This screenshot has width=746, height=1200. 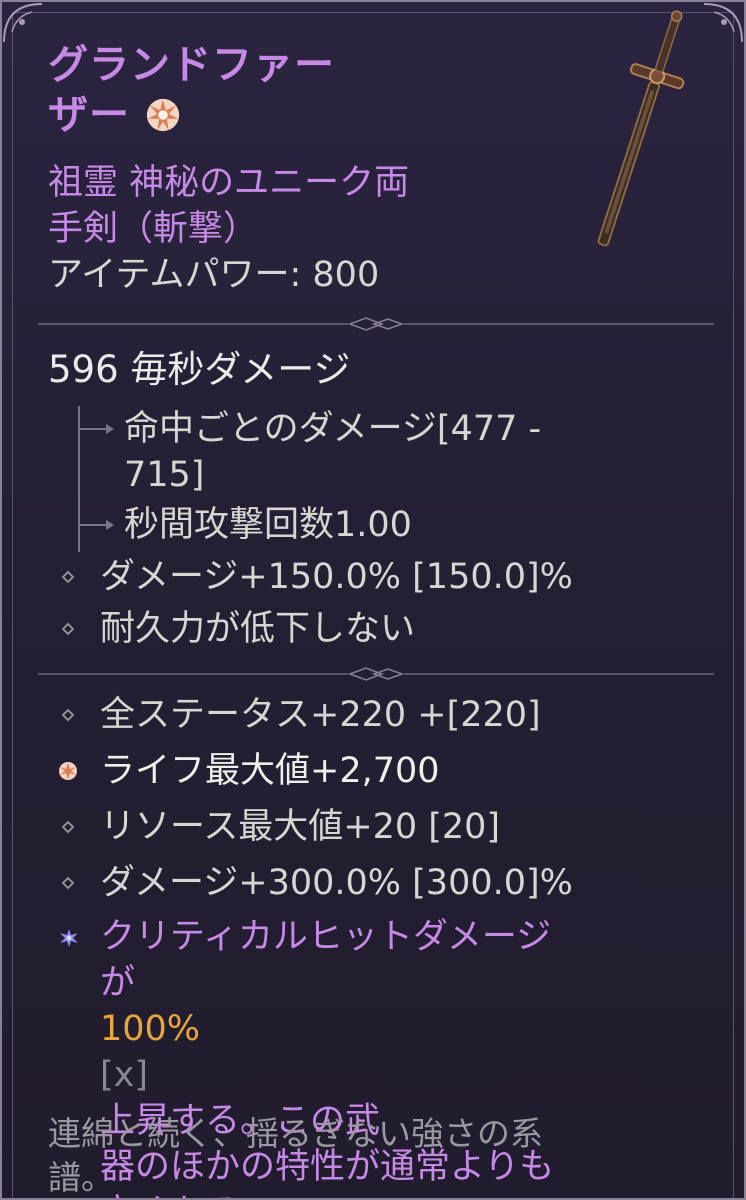 I want to click on unique-power-range-marker: [x], so click(x=124, y=1075).